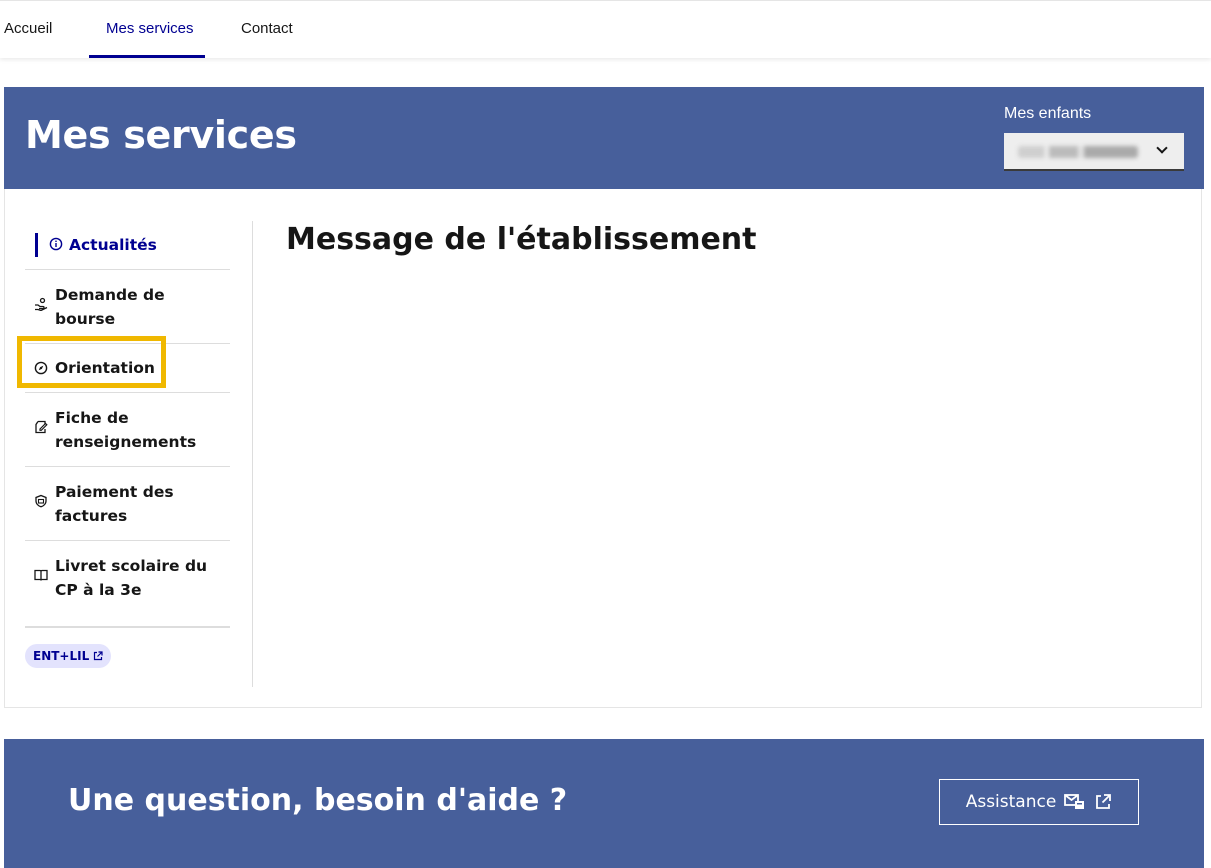 The image size is (1211, 868). What do you see at coordinates (150, 29) in the screenshot?
I see `nav-item-mes-services: Mes services` at bounding box center [150, 29].